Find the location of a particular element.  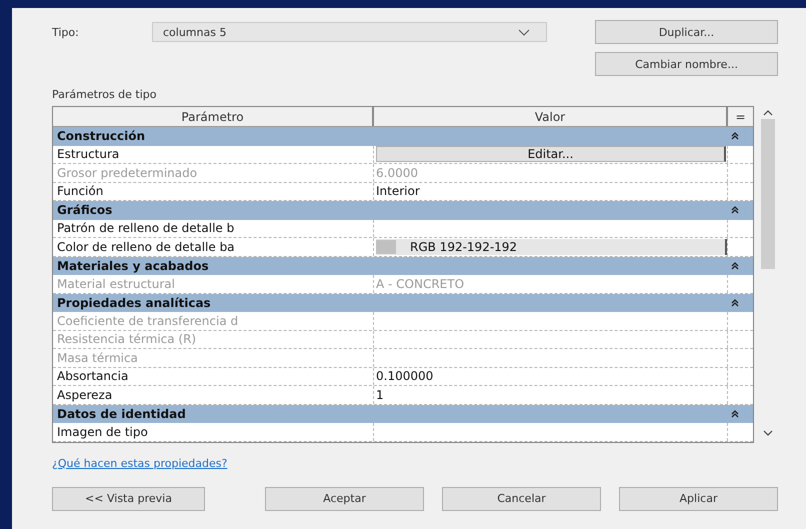

scroll-up-icon is located at coordinates (768, 113).